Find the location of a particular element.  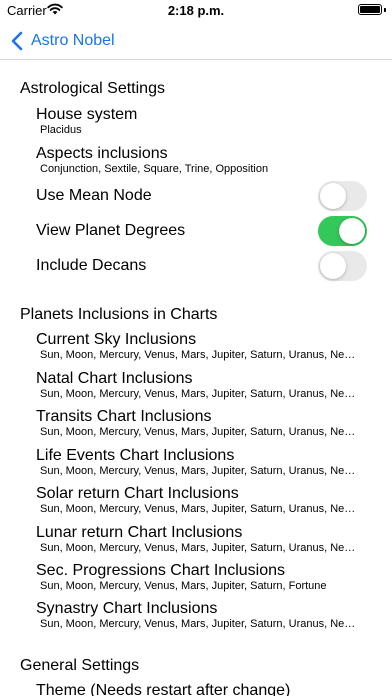

navigation-bar: Astro Nobel is located at coordinates (196, 41).